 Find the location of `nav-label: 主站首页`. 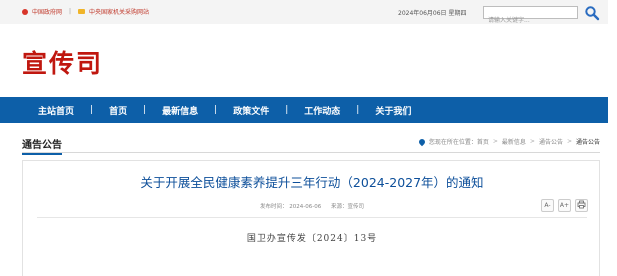

nav-label: 主站首页 is located at coordinates (56, 111).